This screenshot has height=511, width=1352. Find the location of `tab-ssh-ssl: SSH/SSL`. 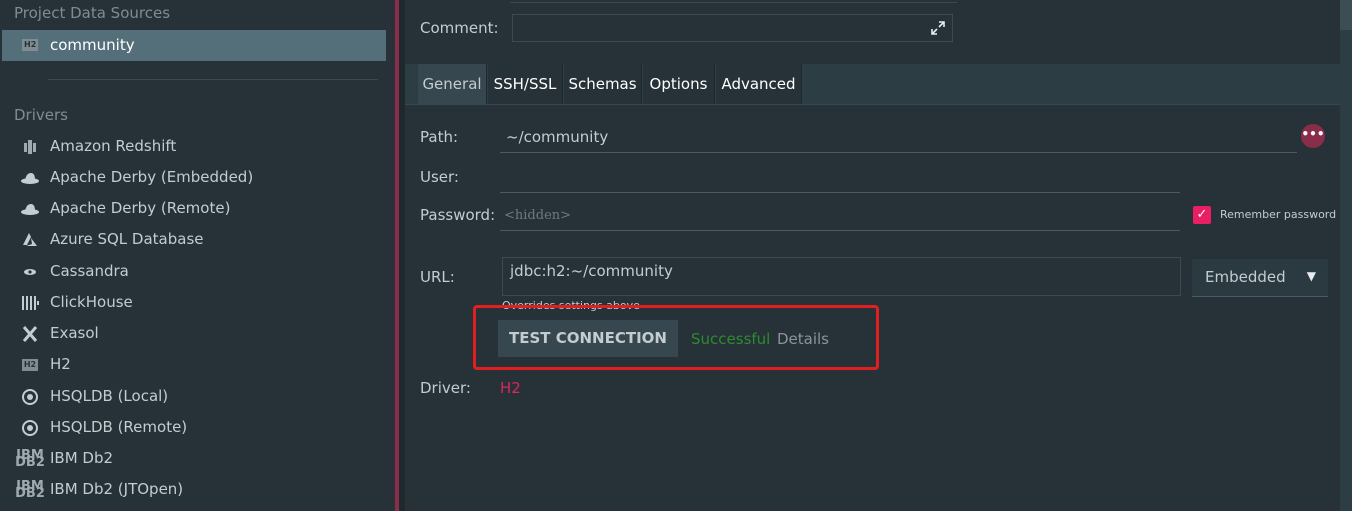

tab-ssh-ssl: SSH/SSL is located at coordinates (525, 84).